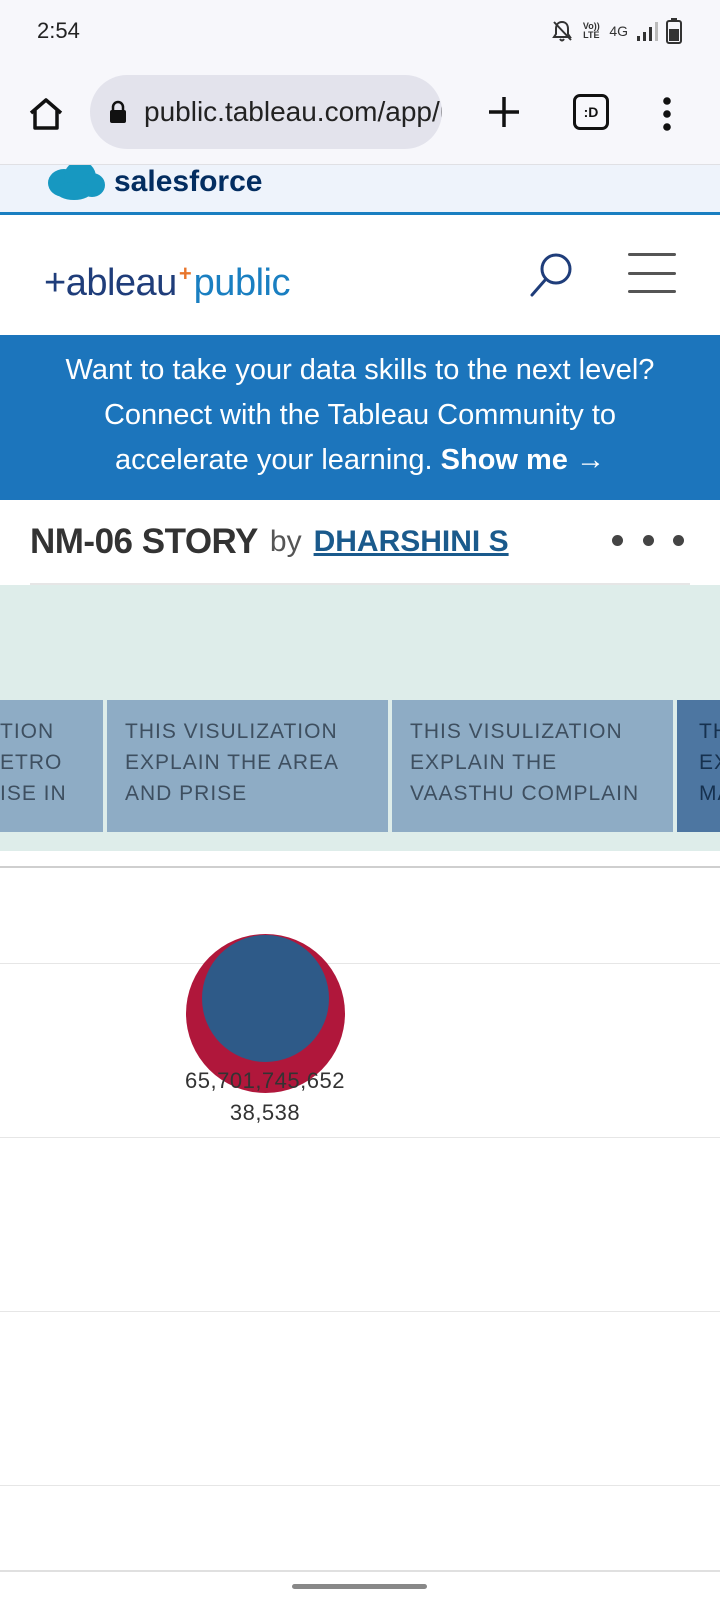 The image size is (720, 1600). I want to click on signal-icon, so click(647, 31).